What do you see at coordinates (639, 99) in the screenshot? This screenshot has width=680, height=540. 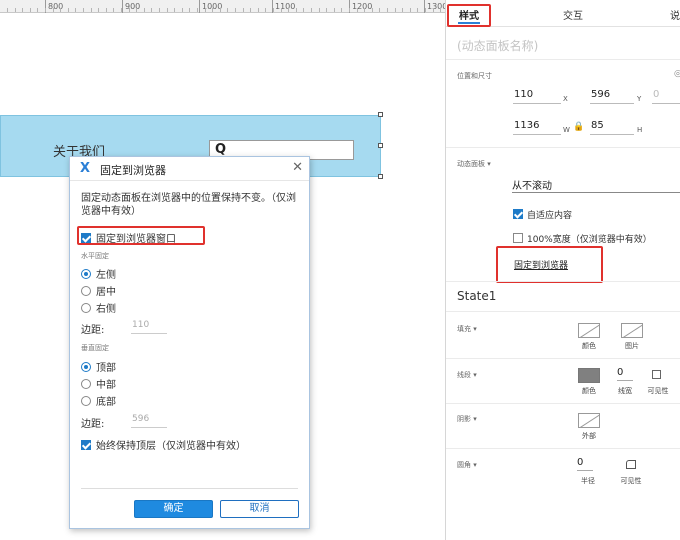 I see `y-axis-label: Y` at bounding box center [639, 99].